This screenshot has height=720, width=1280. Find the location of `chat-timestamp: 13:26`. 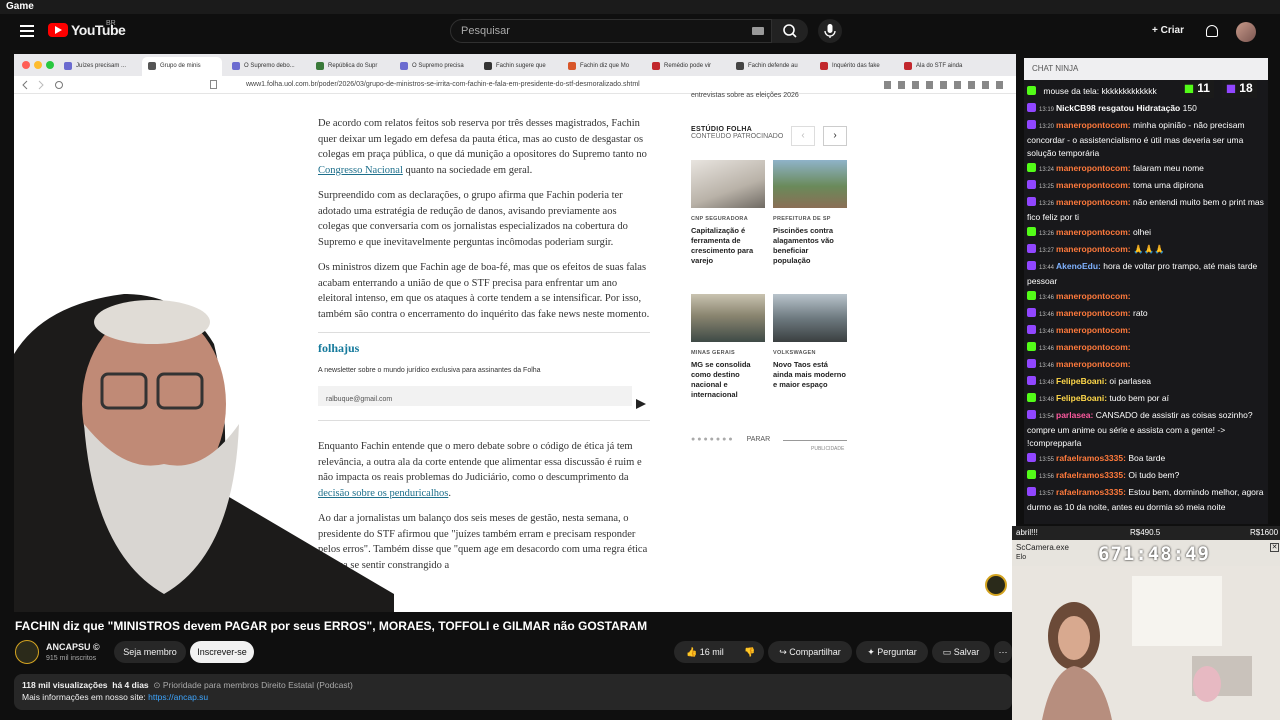

chat-timestamp: 13:26 is located at coordinates (1047, 234).